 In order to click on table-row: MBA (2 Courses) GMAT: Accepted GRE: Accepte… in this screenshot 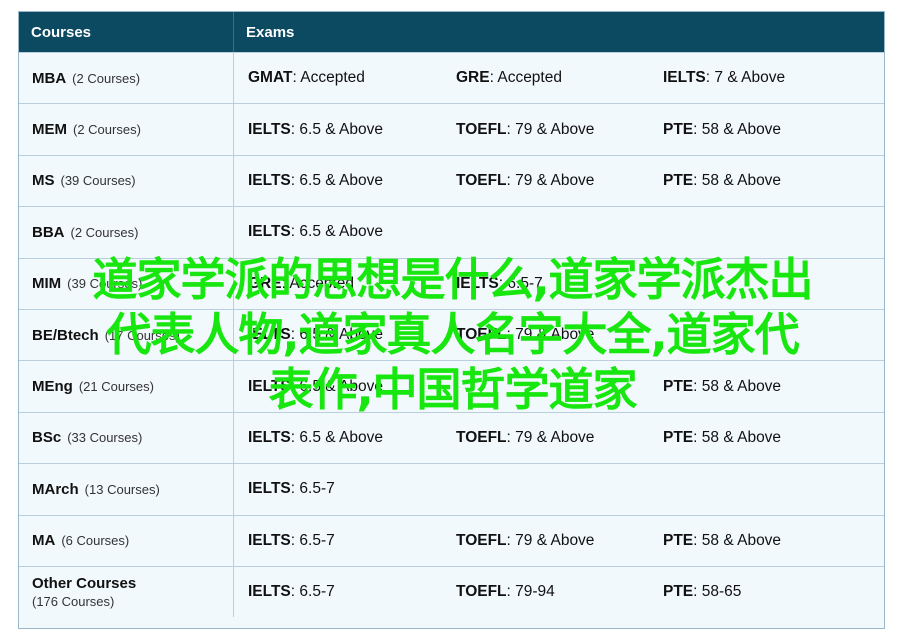, I will do `click(451, 78)`.